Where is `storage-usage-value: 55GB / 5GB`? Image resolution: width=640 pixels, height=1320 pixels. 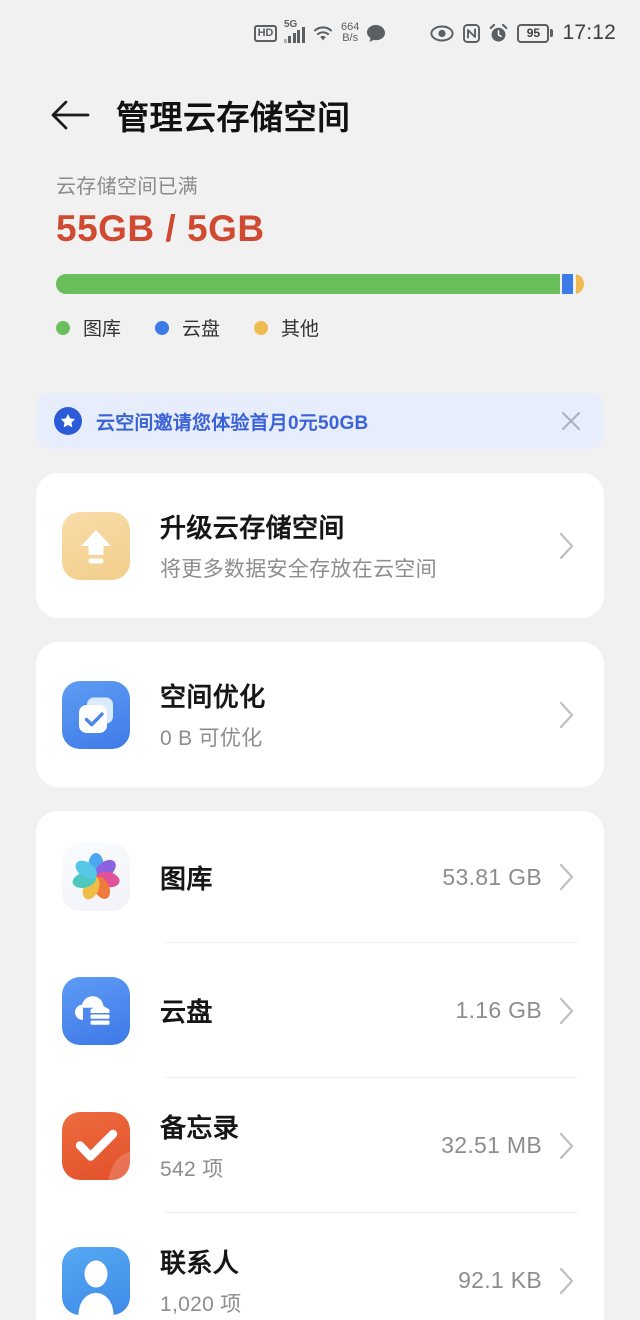
storage-usage-value: 55GB / 5GB is located at coordinates (160, 228).